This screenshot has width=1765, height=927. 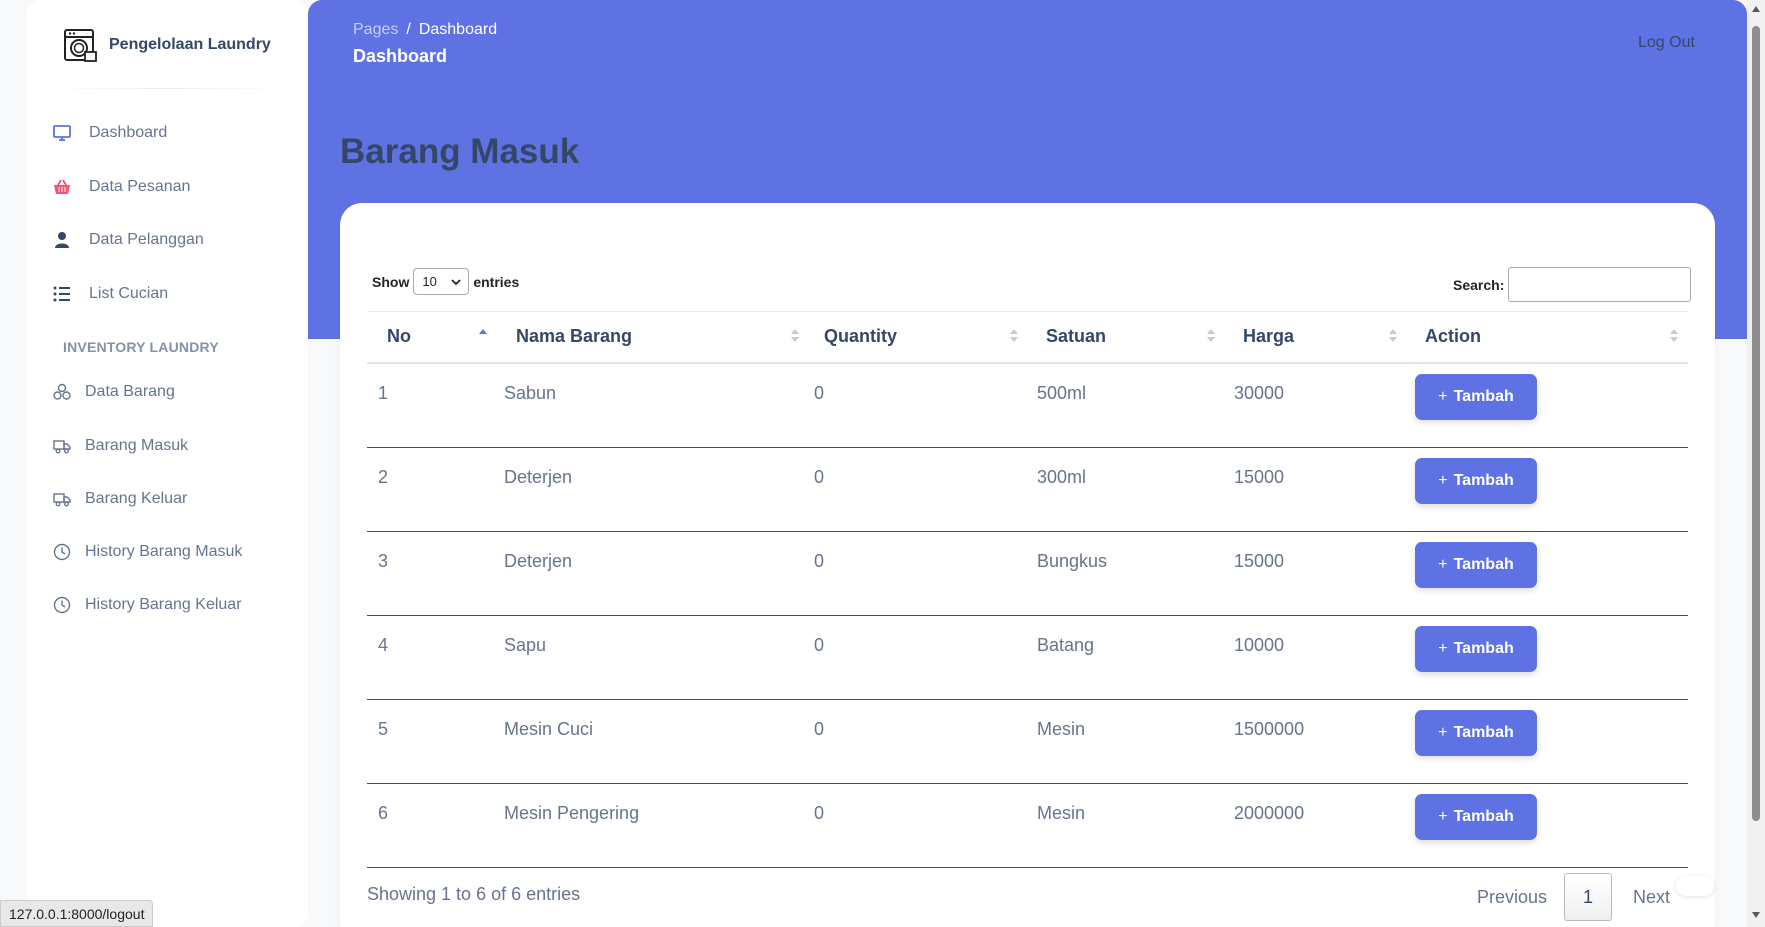 I want to click on cell-nama-barang: Mesin Cuci, so click(x=549, y=729).